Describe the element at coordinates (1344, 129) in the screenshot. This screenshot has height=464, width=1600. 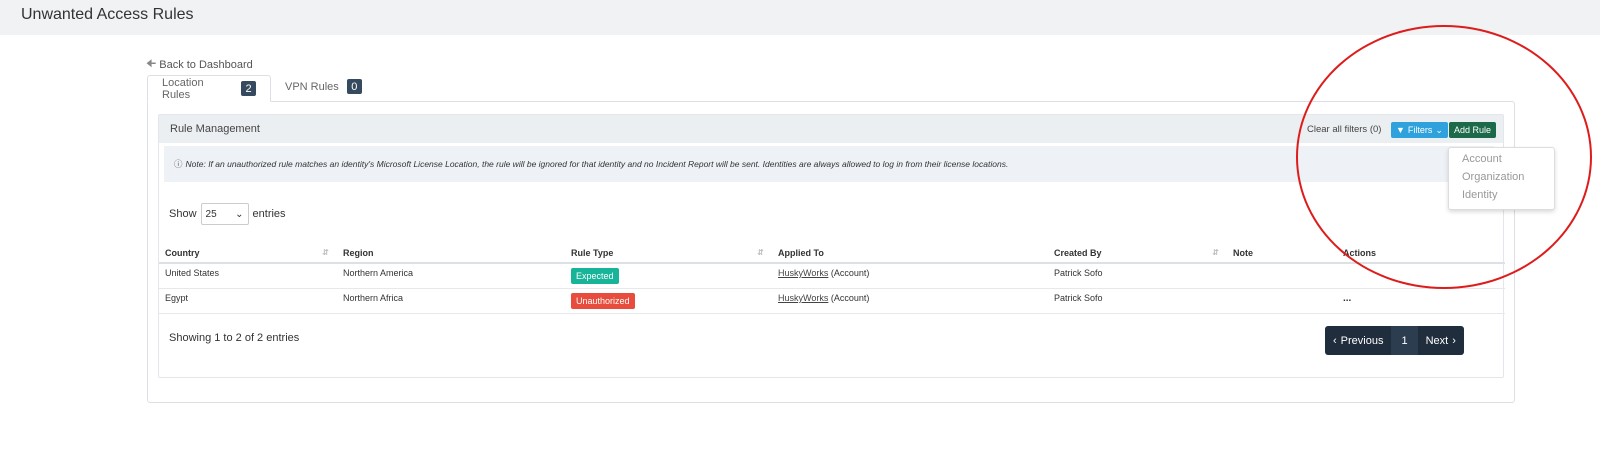
I see `clear-filters-link: Clear all filters (0)` at that location.